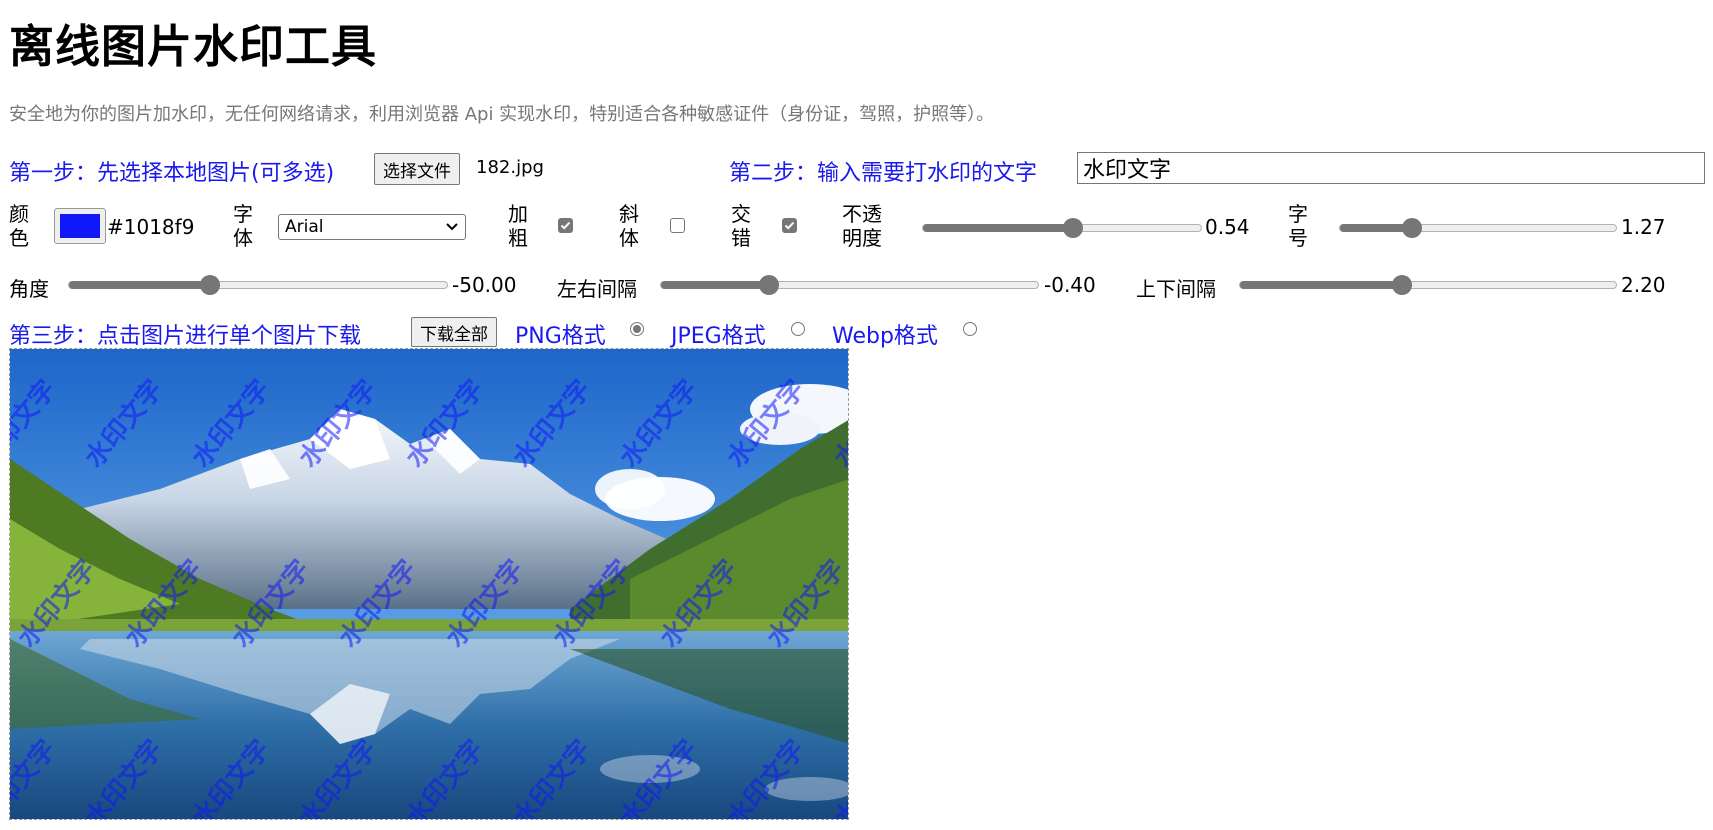  I want to click on step3-label: 第三步：点击图片进行单个图片下载, so click(185, 336).